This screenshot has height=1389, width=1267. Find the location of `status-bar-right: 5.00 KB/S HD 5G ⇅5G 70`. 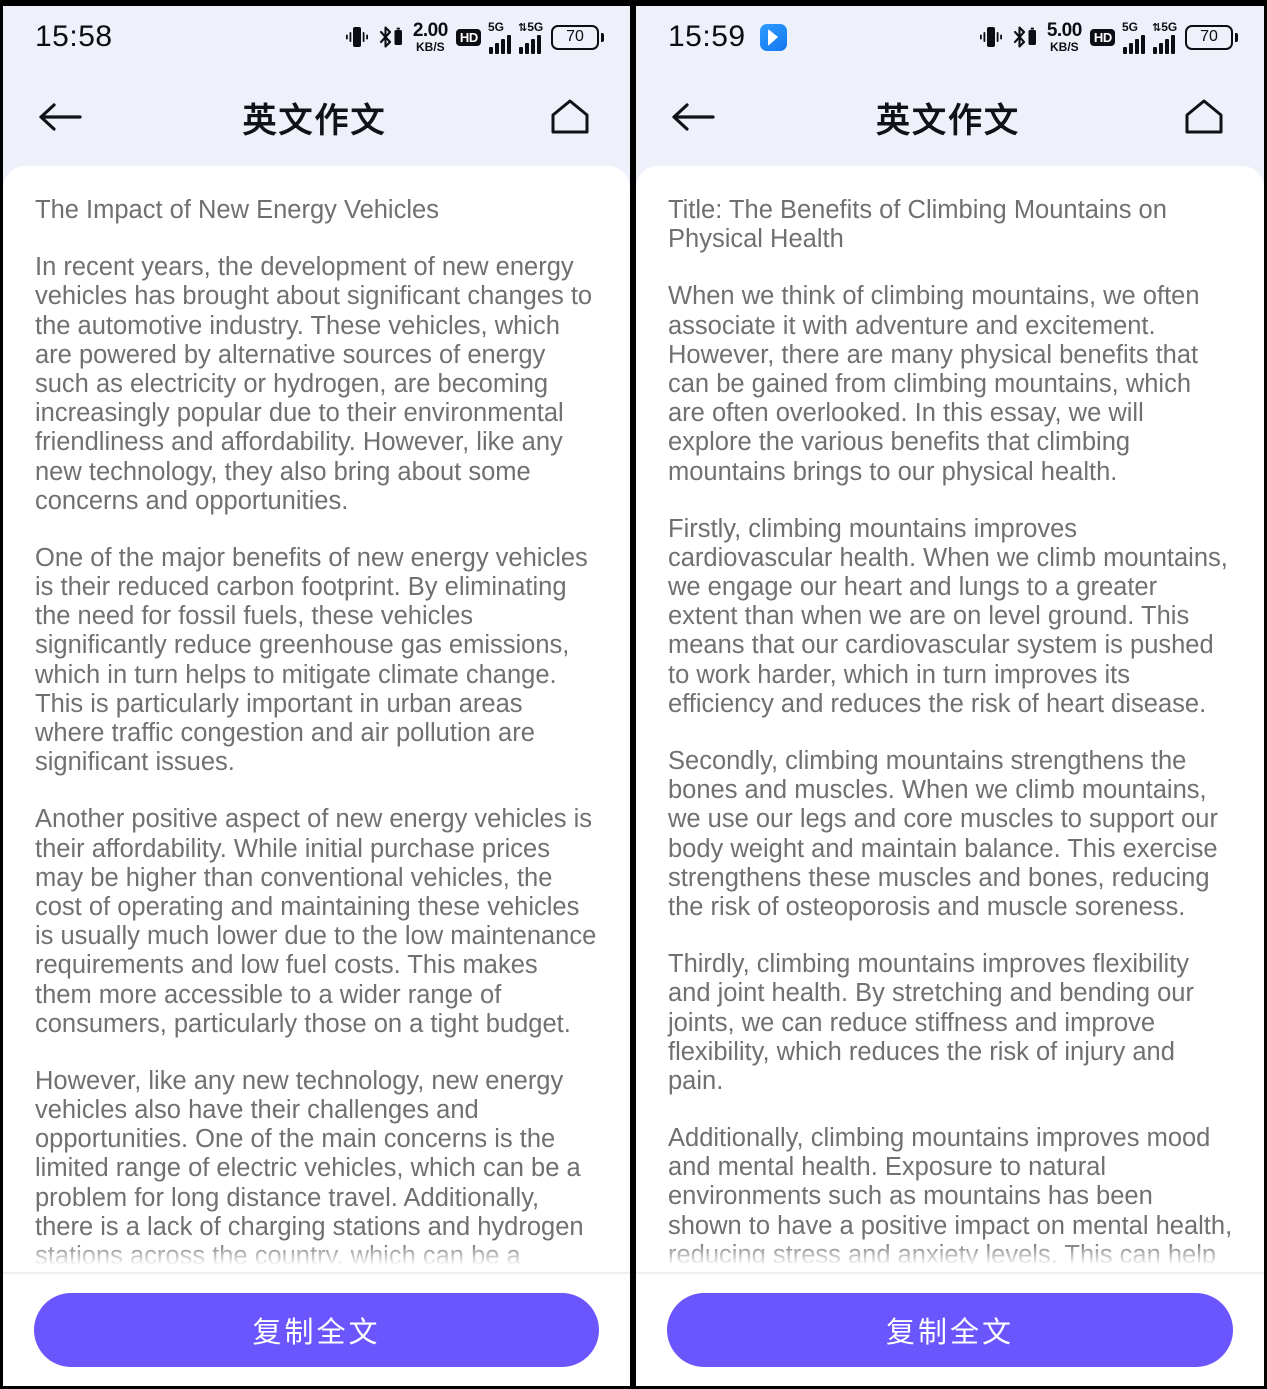

status-bar-right: 5.00 KB/S HD 5G ⇅5G 70 is located at coordinates (1108, 37).